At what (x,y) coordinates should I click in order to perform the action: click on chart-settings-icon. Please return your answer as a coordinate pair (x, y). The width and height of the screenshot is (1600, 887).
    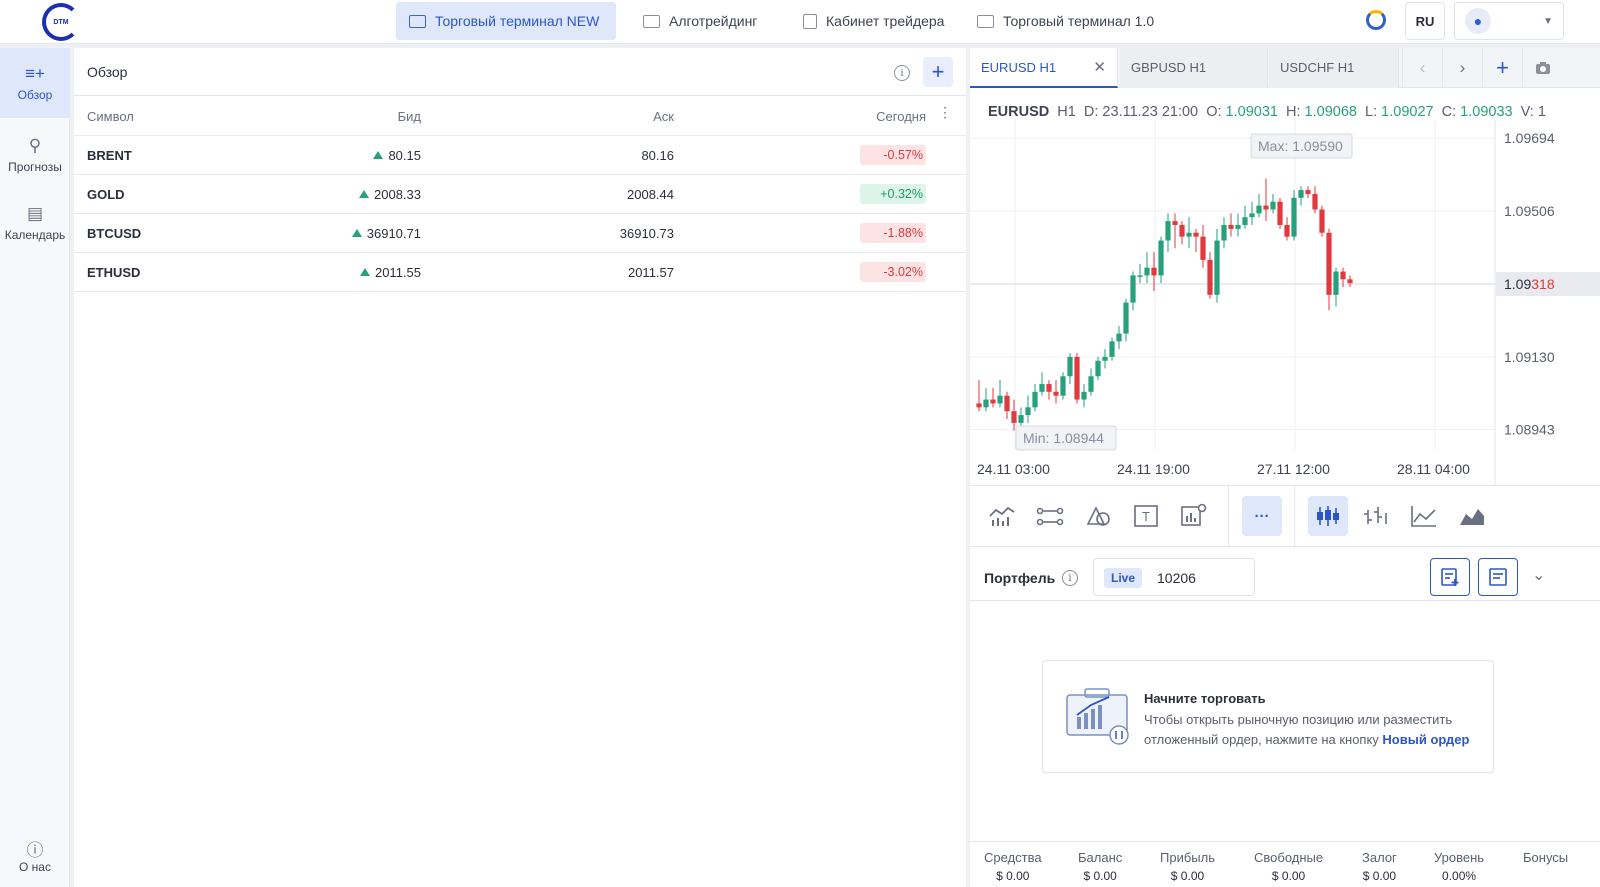
    Looking at the image, I should click on (1194, 516).